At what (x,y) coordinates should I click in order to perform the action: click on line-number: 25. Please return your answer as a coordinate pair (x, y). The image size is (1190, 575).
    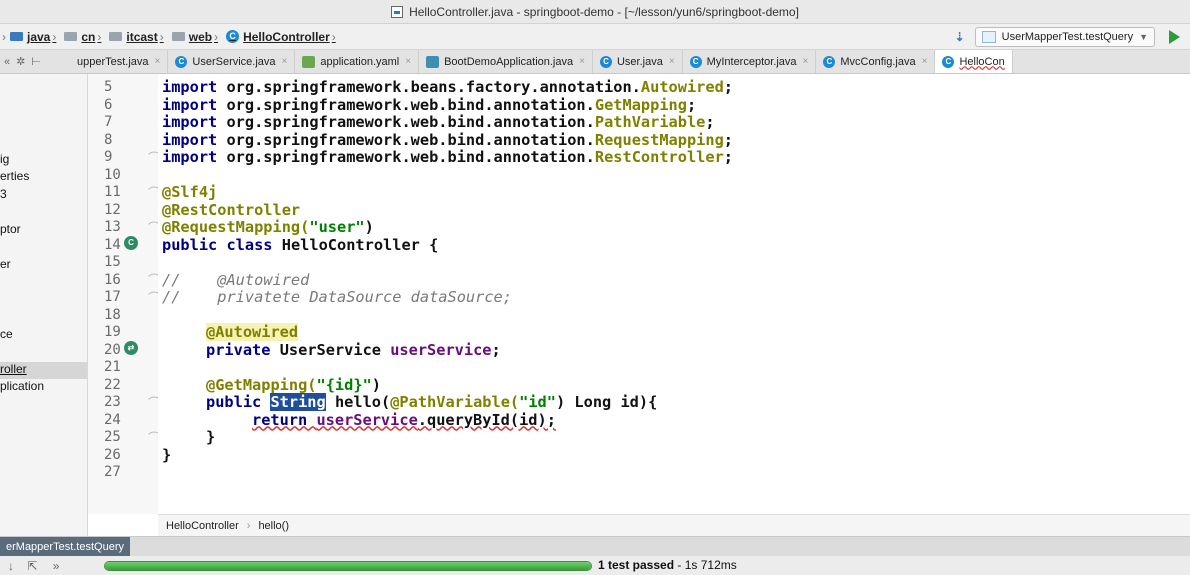
    Looking at the image, I should click on (112, 437).